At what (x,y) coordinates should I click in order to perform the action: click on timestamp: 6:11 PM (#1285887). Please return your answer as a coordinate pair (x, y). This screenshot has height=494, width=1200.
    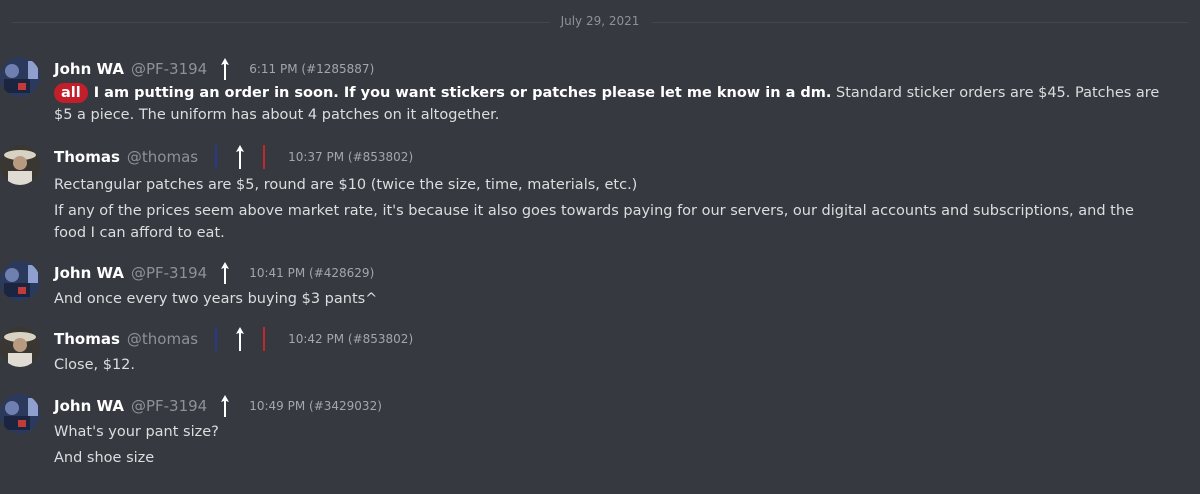
    Looking at the image, I should click on (311, 69).